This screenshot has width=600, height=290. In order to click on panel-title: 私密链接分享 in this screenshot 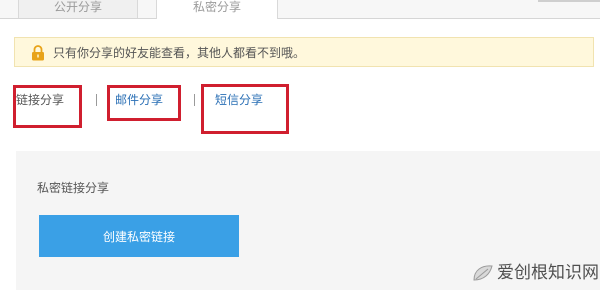, I will do `click(73, 188)`.